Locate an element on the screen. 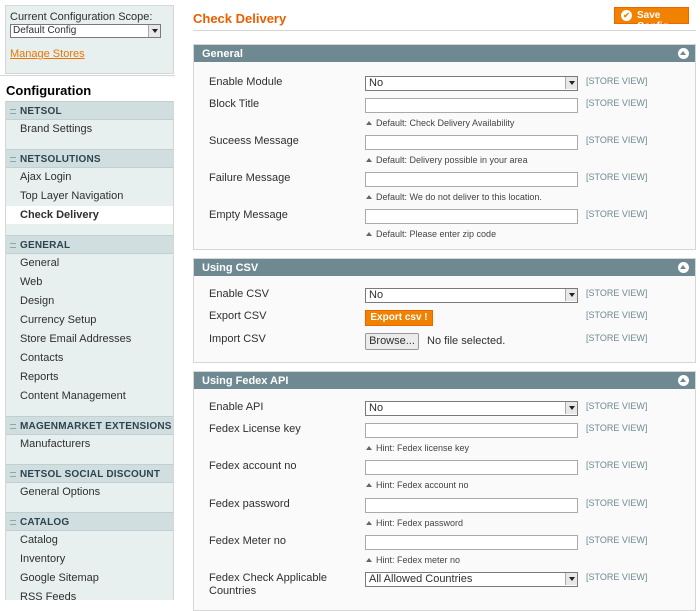  section-fedex-title: Using Fedex API is located at coordinates (245, 381).